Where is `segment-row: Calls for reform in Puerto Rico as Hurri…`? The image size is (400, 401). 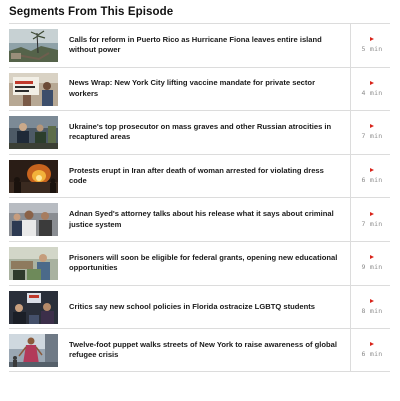
segment-row: Calls for reform in Puerto Rico as Hurri… is located at coordinates (199, 45).